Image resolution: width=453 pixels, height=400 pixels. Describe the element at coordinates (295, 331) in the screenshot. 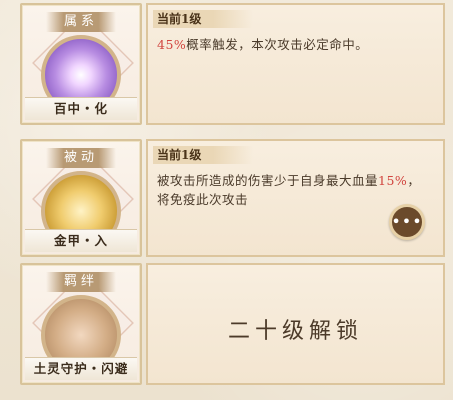

I see `unlock-requirement: 二十级解锁` at that location.